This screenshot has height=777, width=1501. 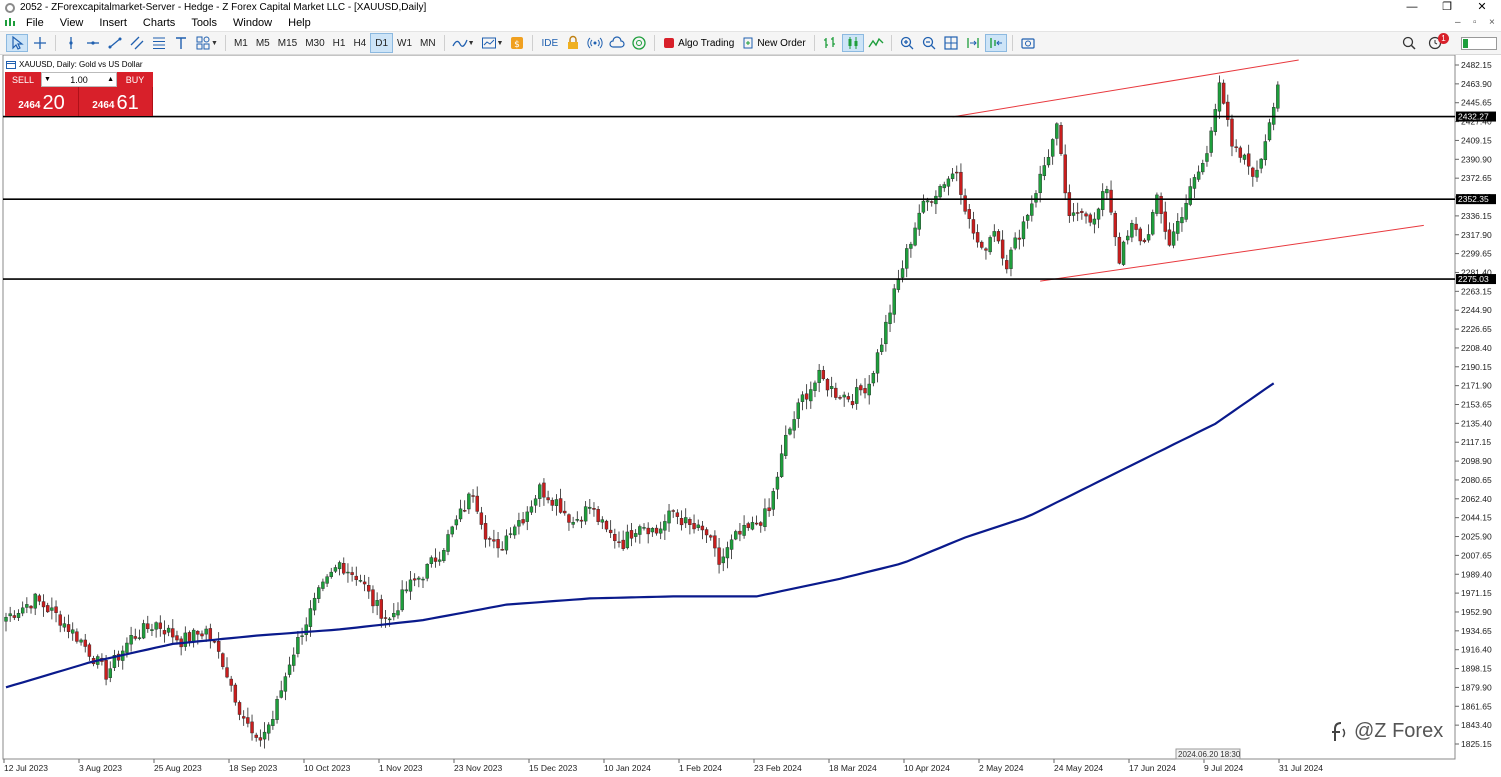 I want to click on templates-icon: ▼, so click(x=492, y=43).